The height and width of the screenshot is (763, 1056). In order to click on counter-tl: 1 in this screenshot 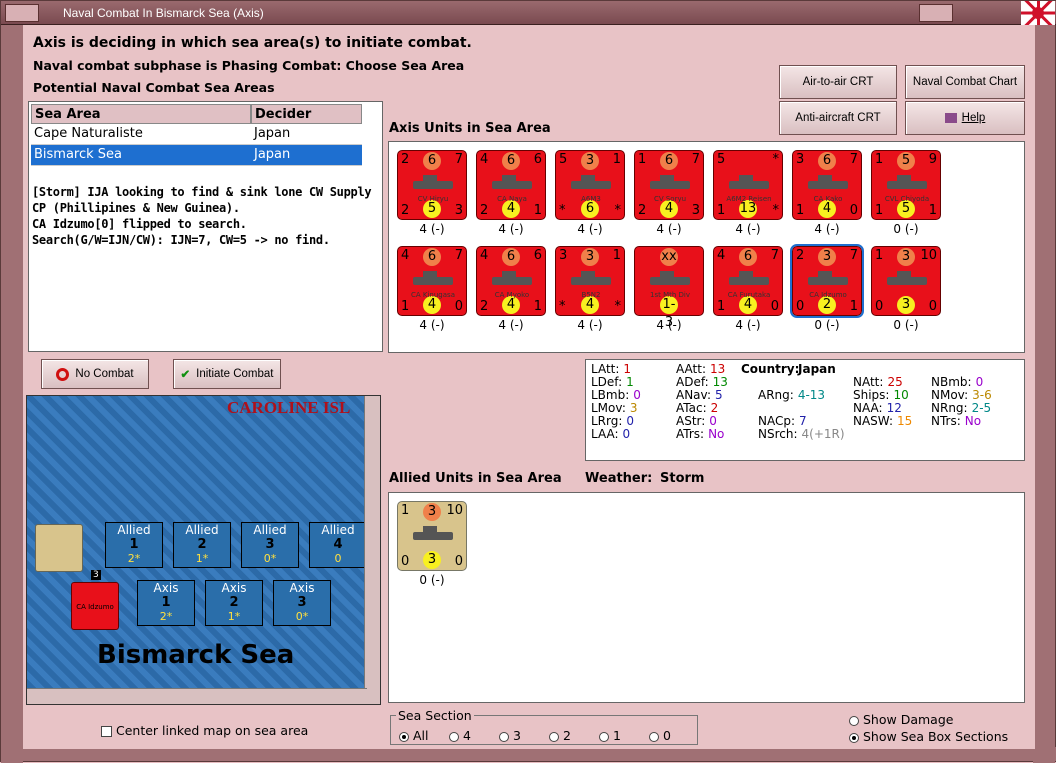, I will do `click(405, 510)`.